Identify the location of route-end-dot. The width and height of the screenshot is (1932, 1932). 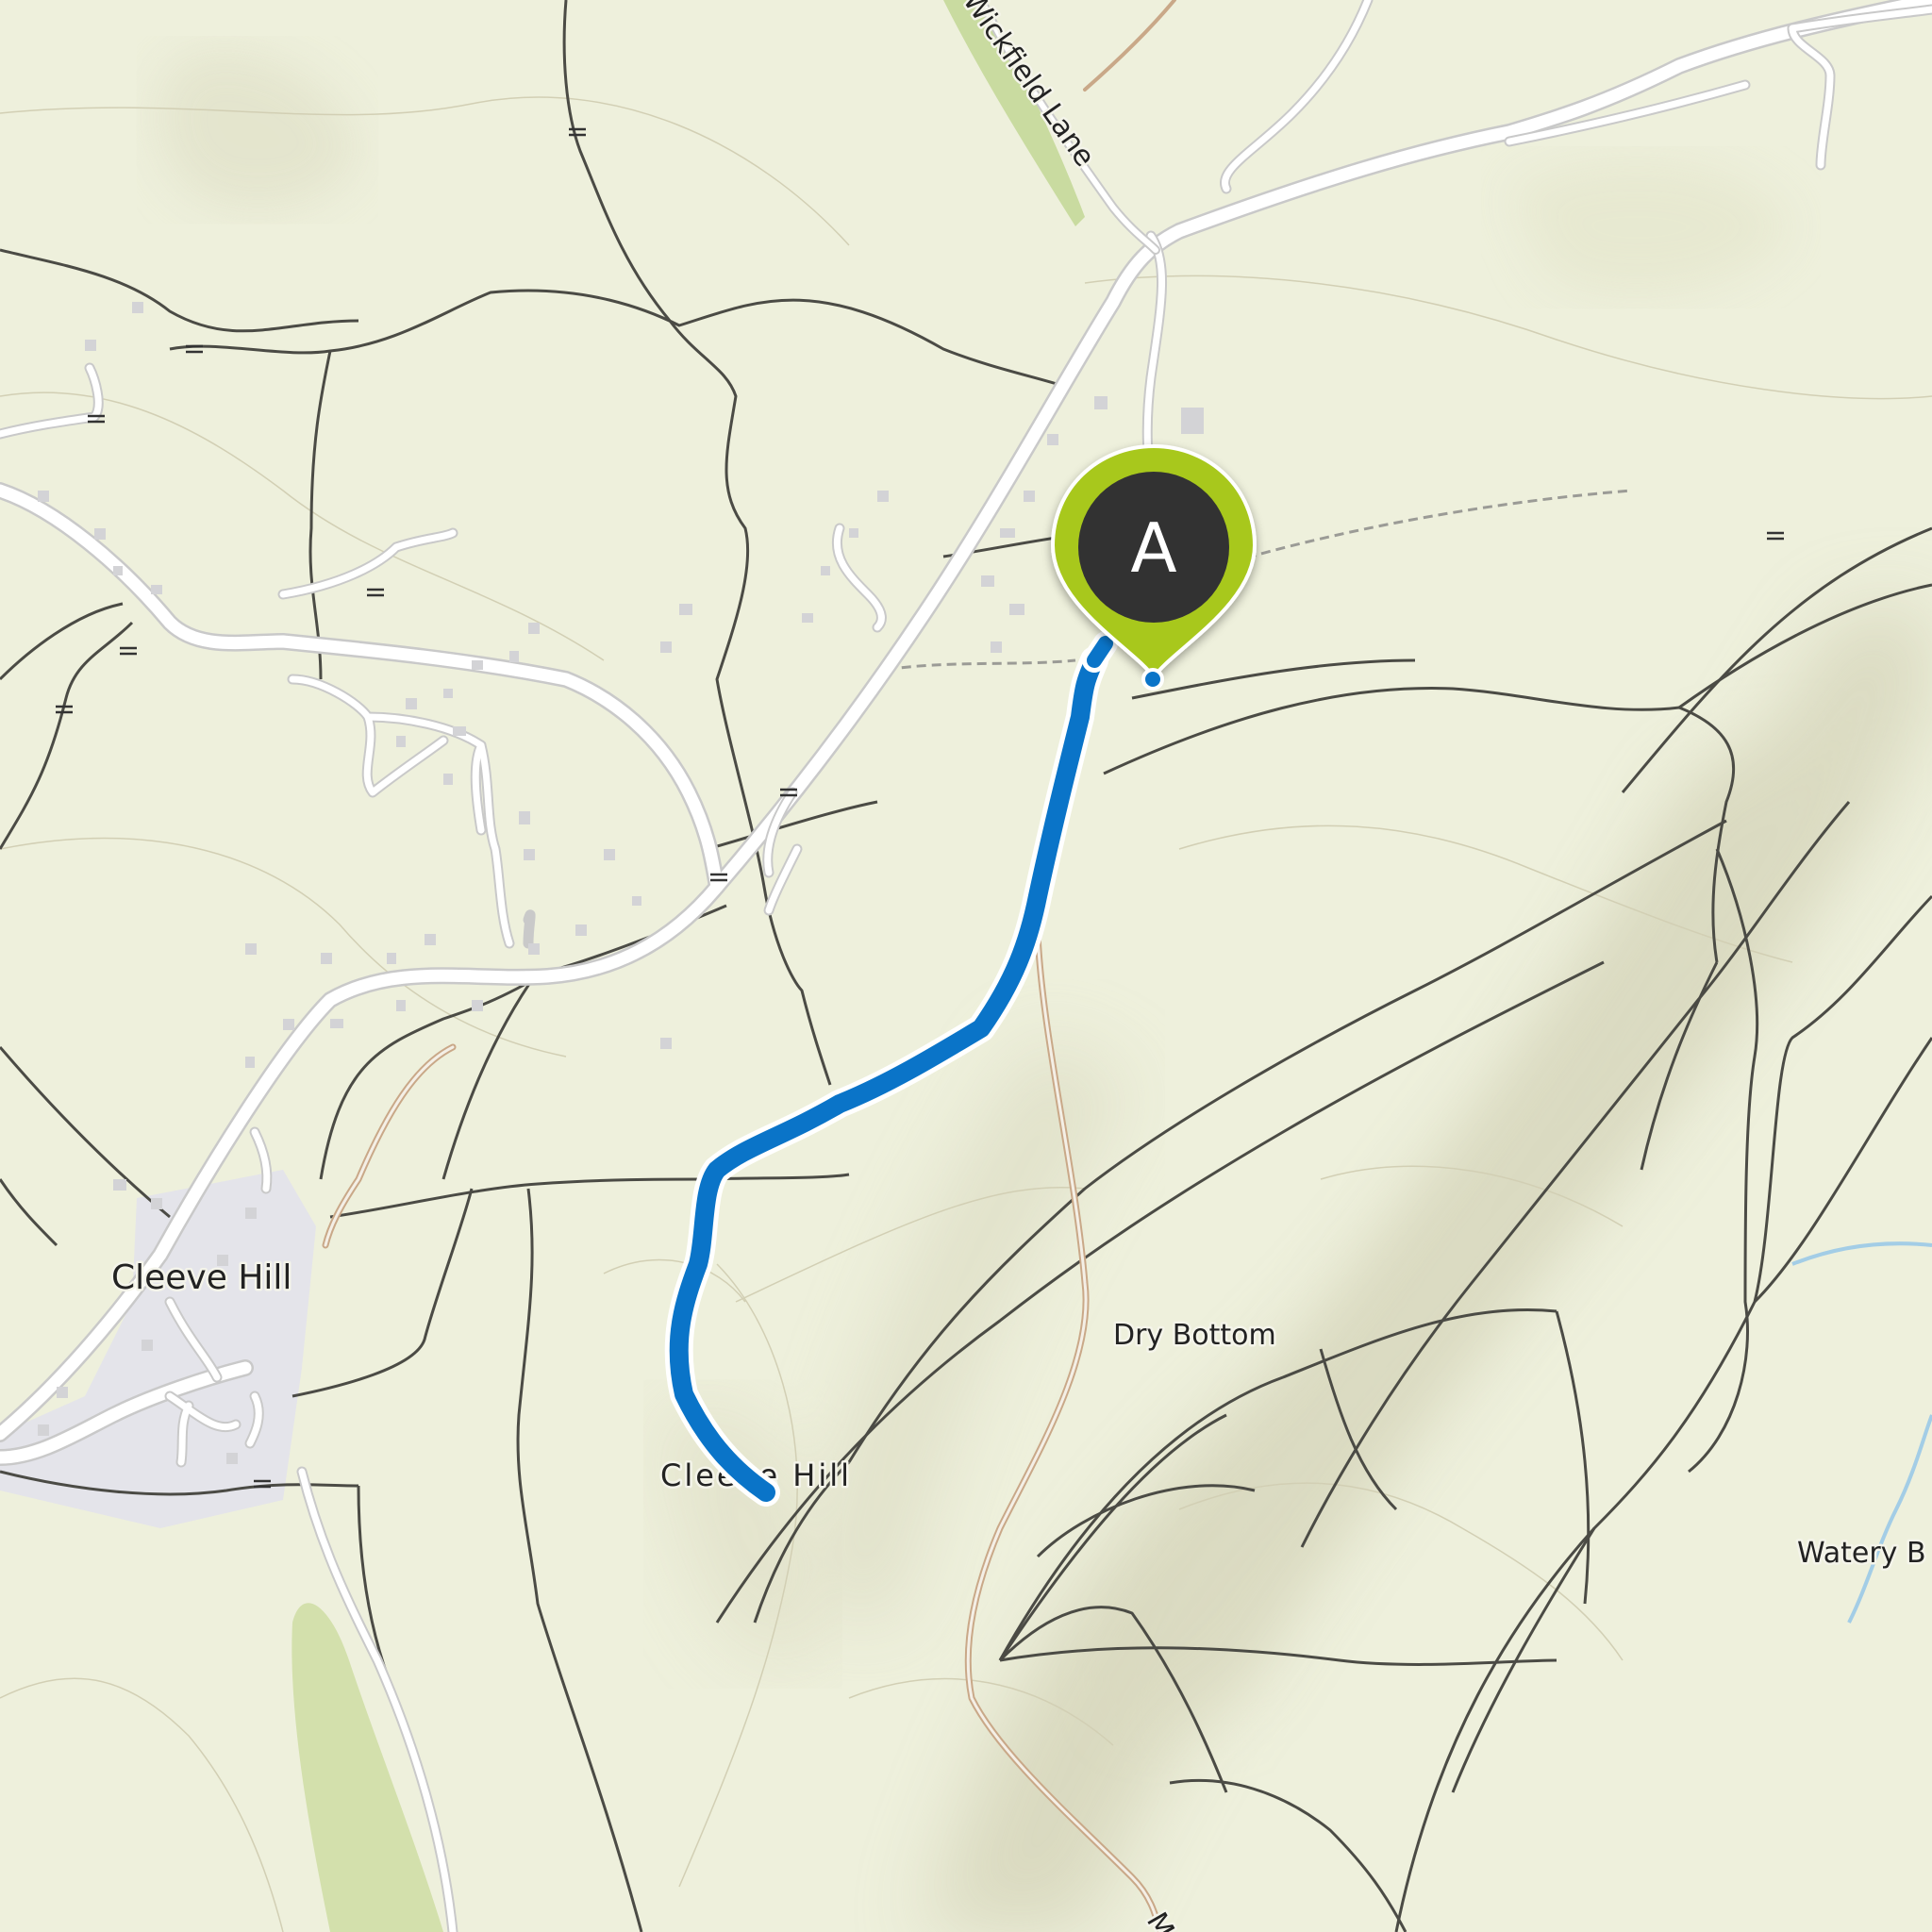
(1152, 680).